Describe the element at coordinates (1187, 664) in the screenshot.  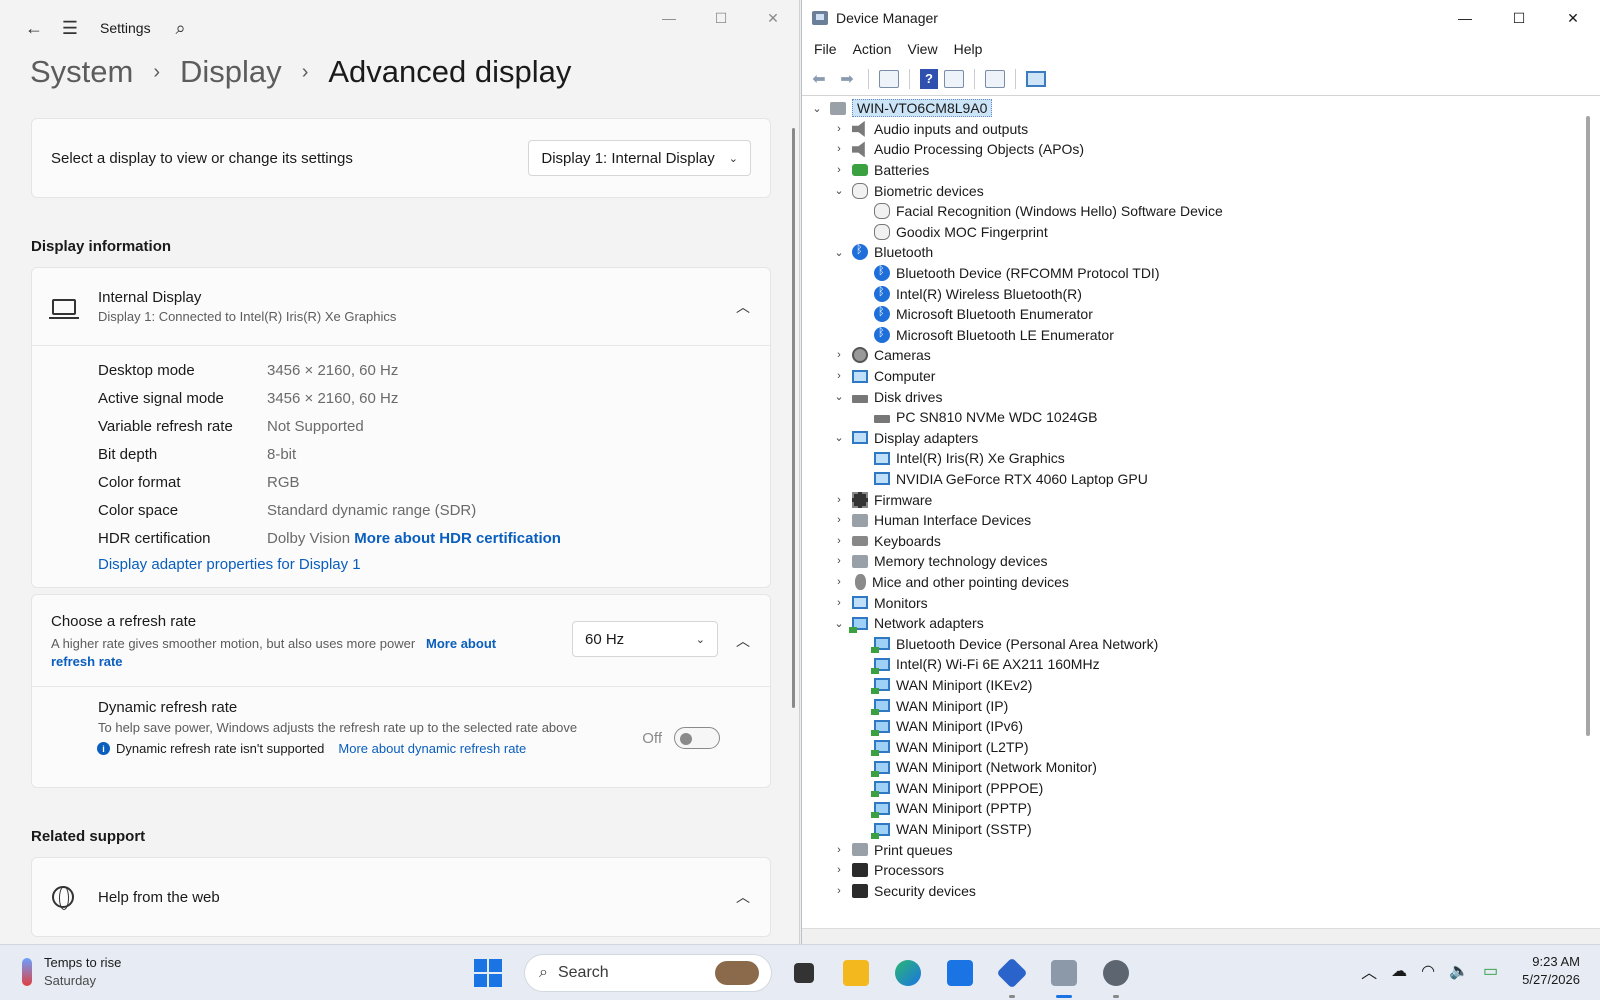
I see `tree-device: Intel(R) Wi-Fi 6E AX211 160MHz` at that location.